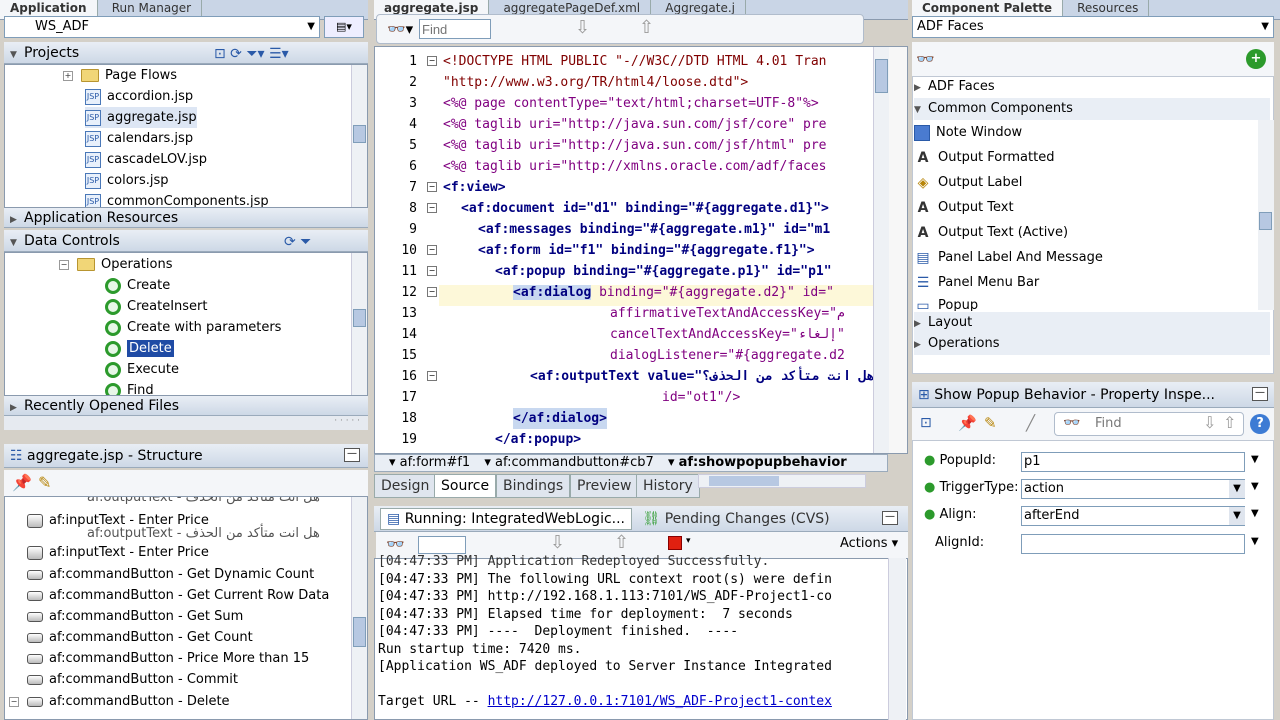  I want to click on structure-item: af:commandButton - Get Count, so click(140, 637).